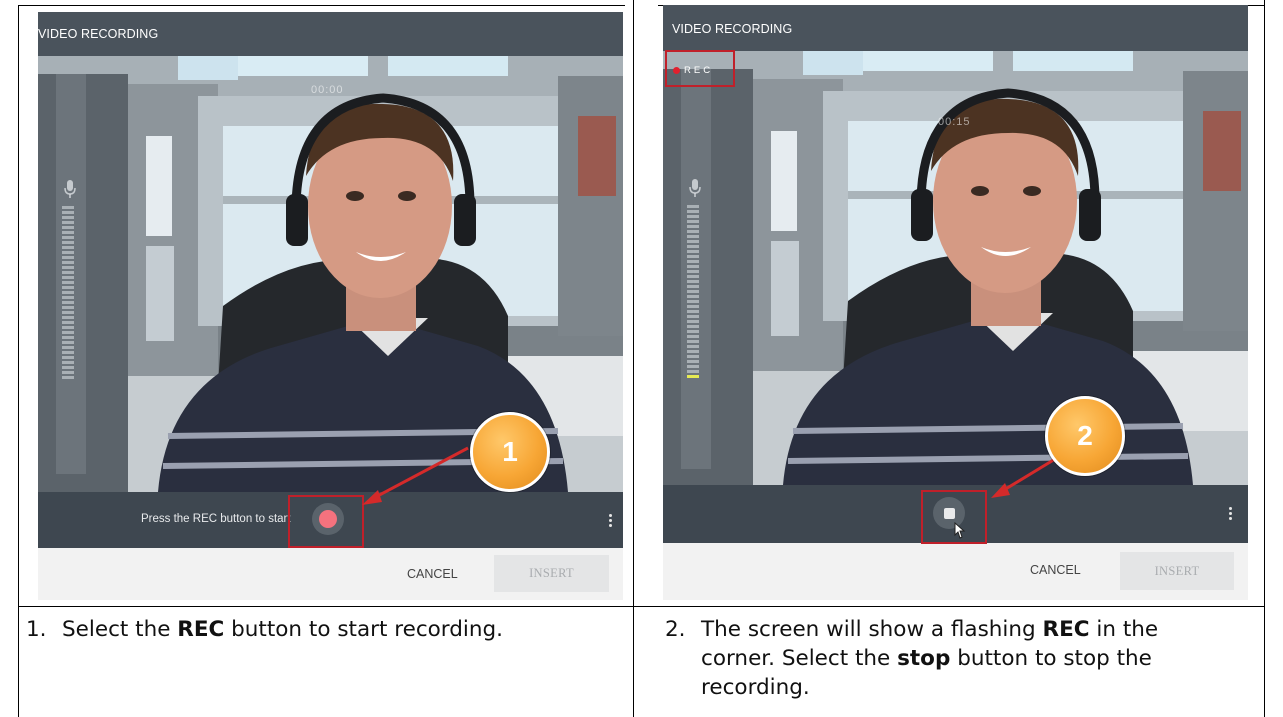  I want to click on table-right-border, so click(1264, 358).